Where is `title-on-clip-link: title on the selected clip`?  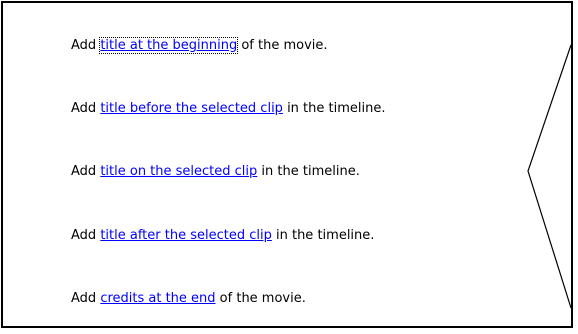
title-on-clip-link: title on the selected clip is located at coordinates (178, 171).